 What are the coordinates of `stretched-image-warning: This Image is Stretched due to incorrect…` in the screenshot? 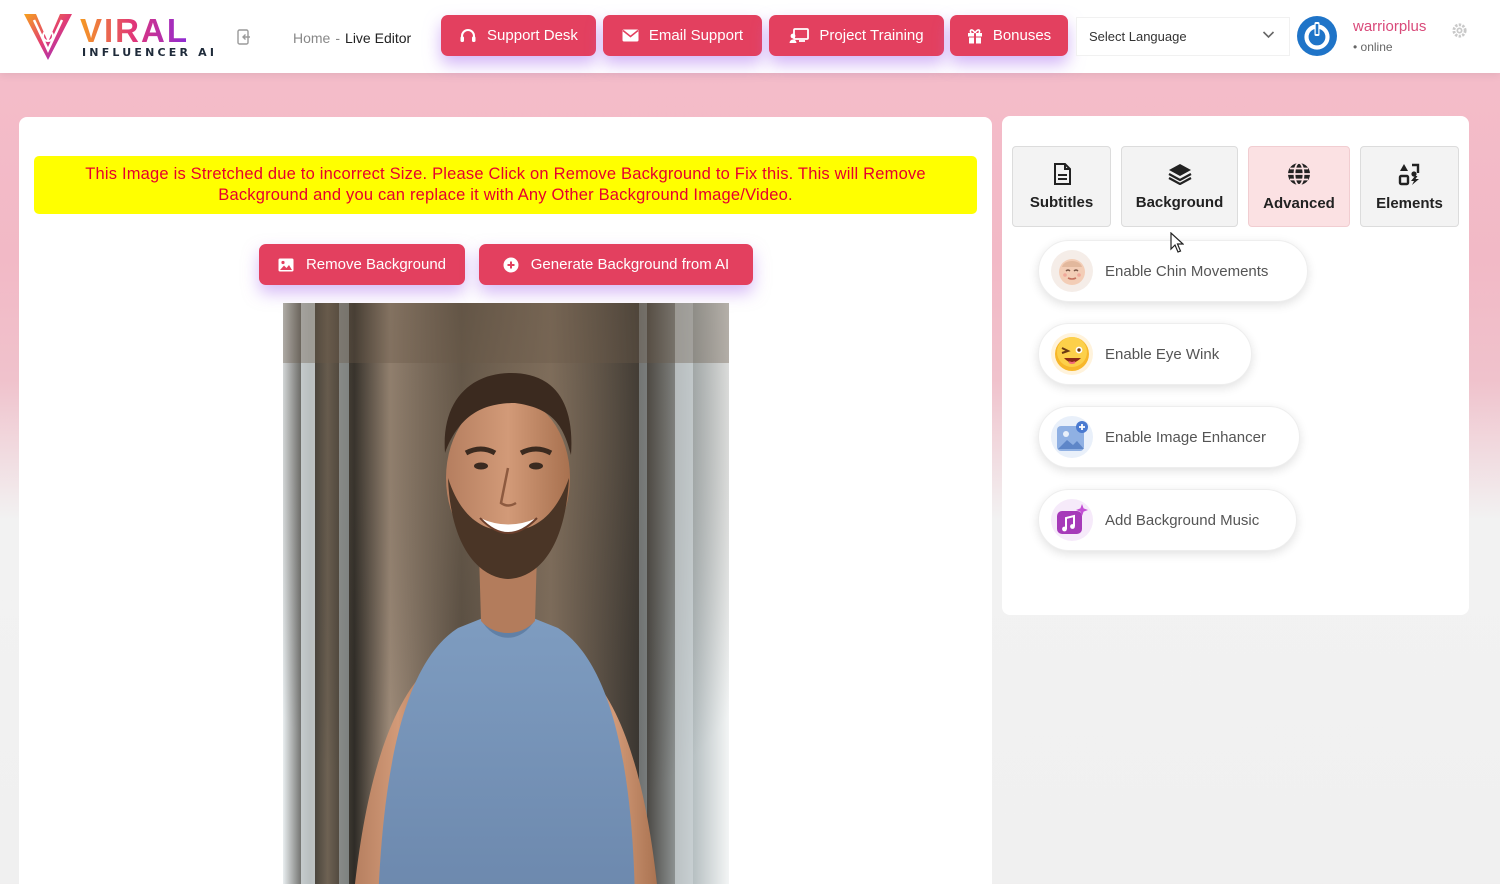 It's located at (505, 185).